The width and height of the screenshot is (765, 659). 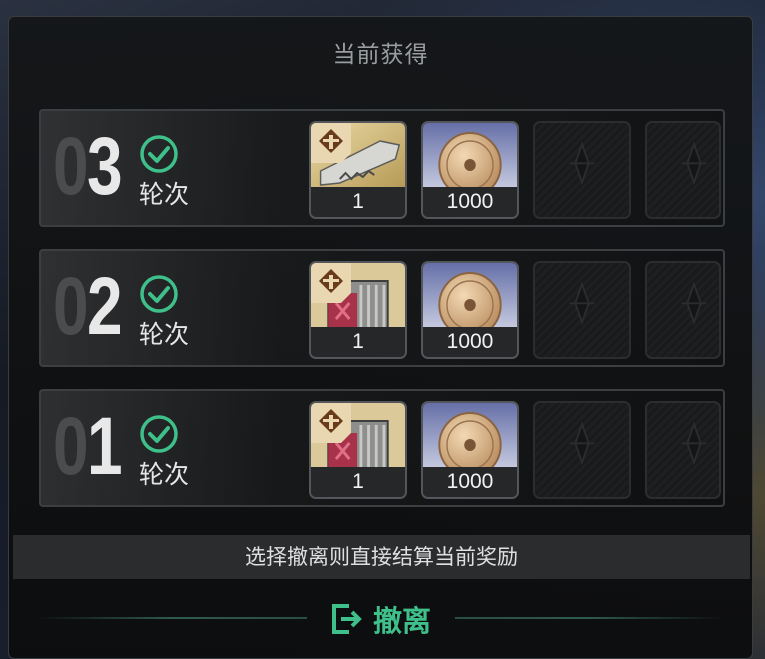 I want to click on divider-right, so click(x=590, y=618).